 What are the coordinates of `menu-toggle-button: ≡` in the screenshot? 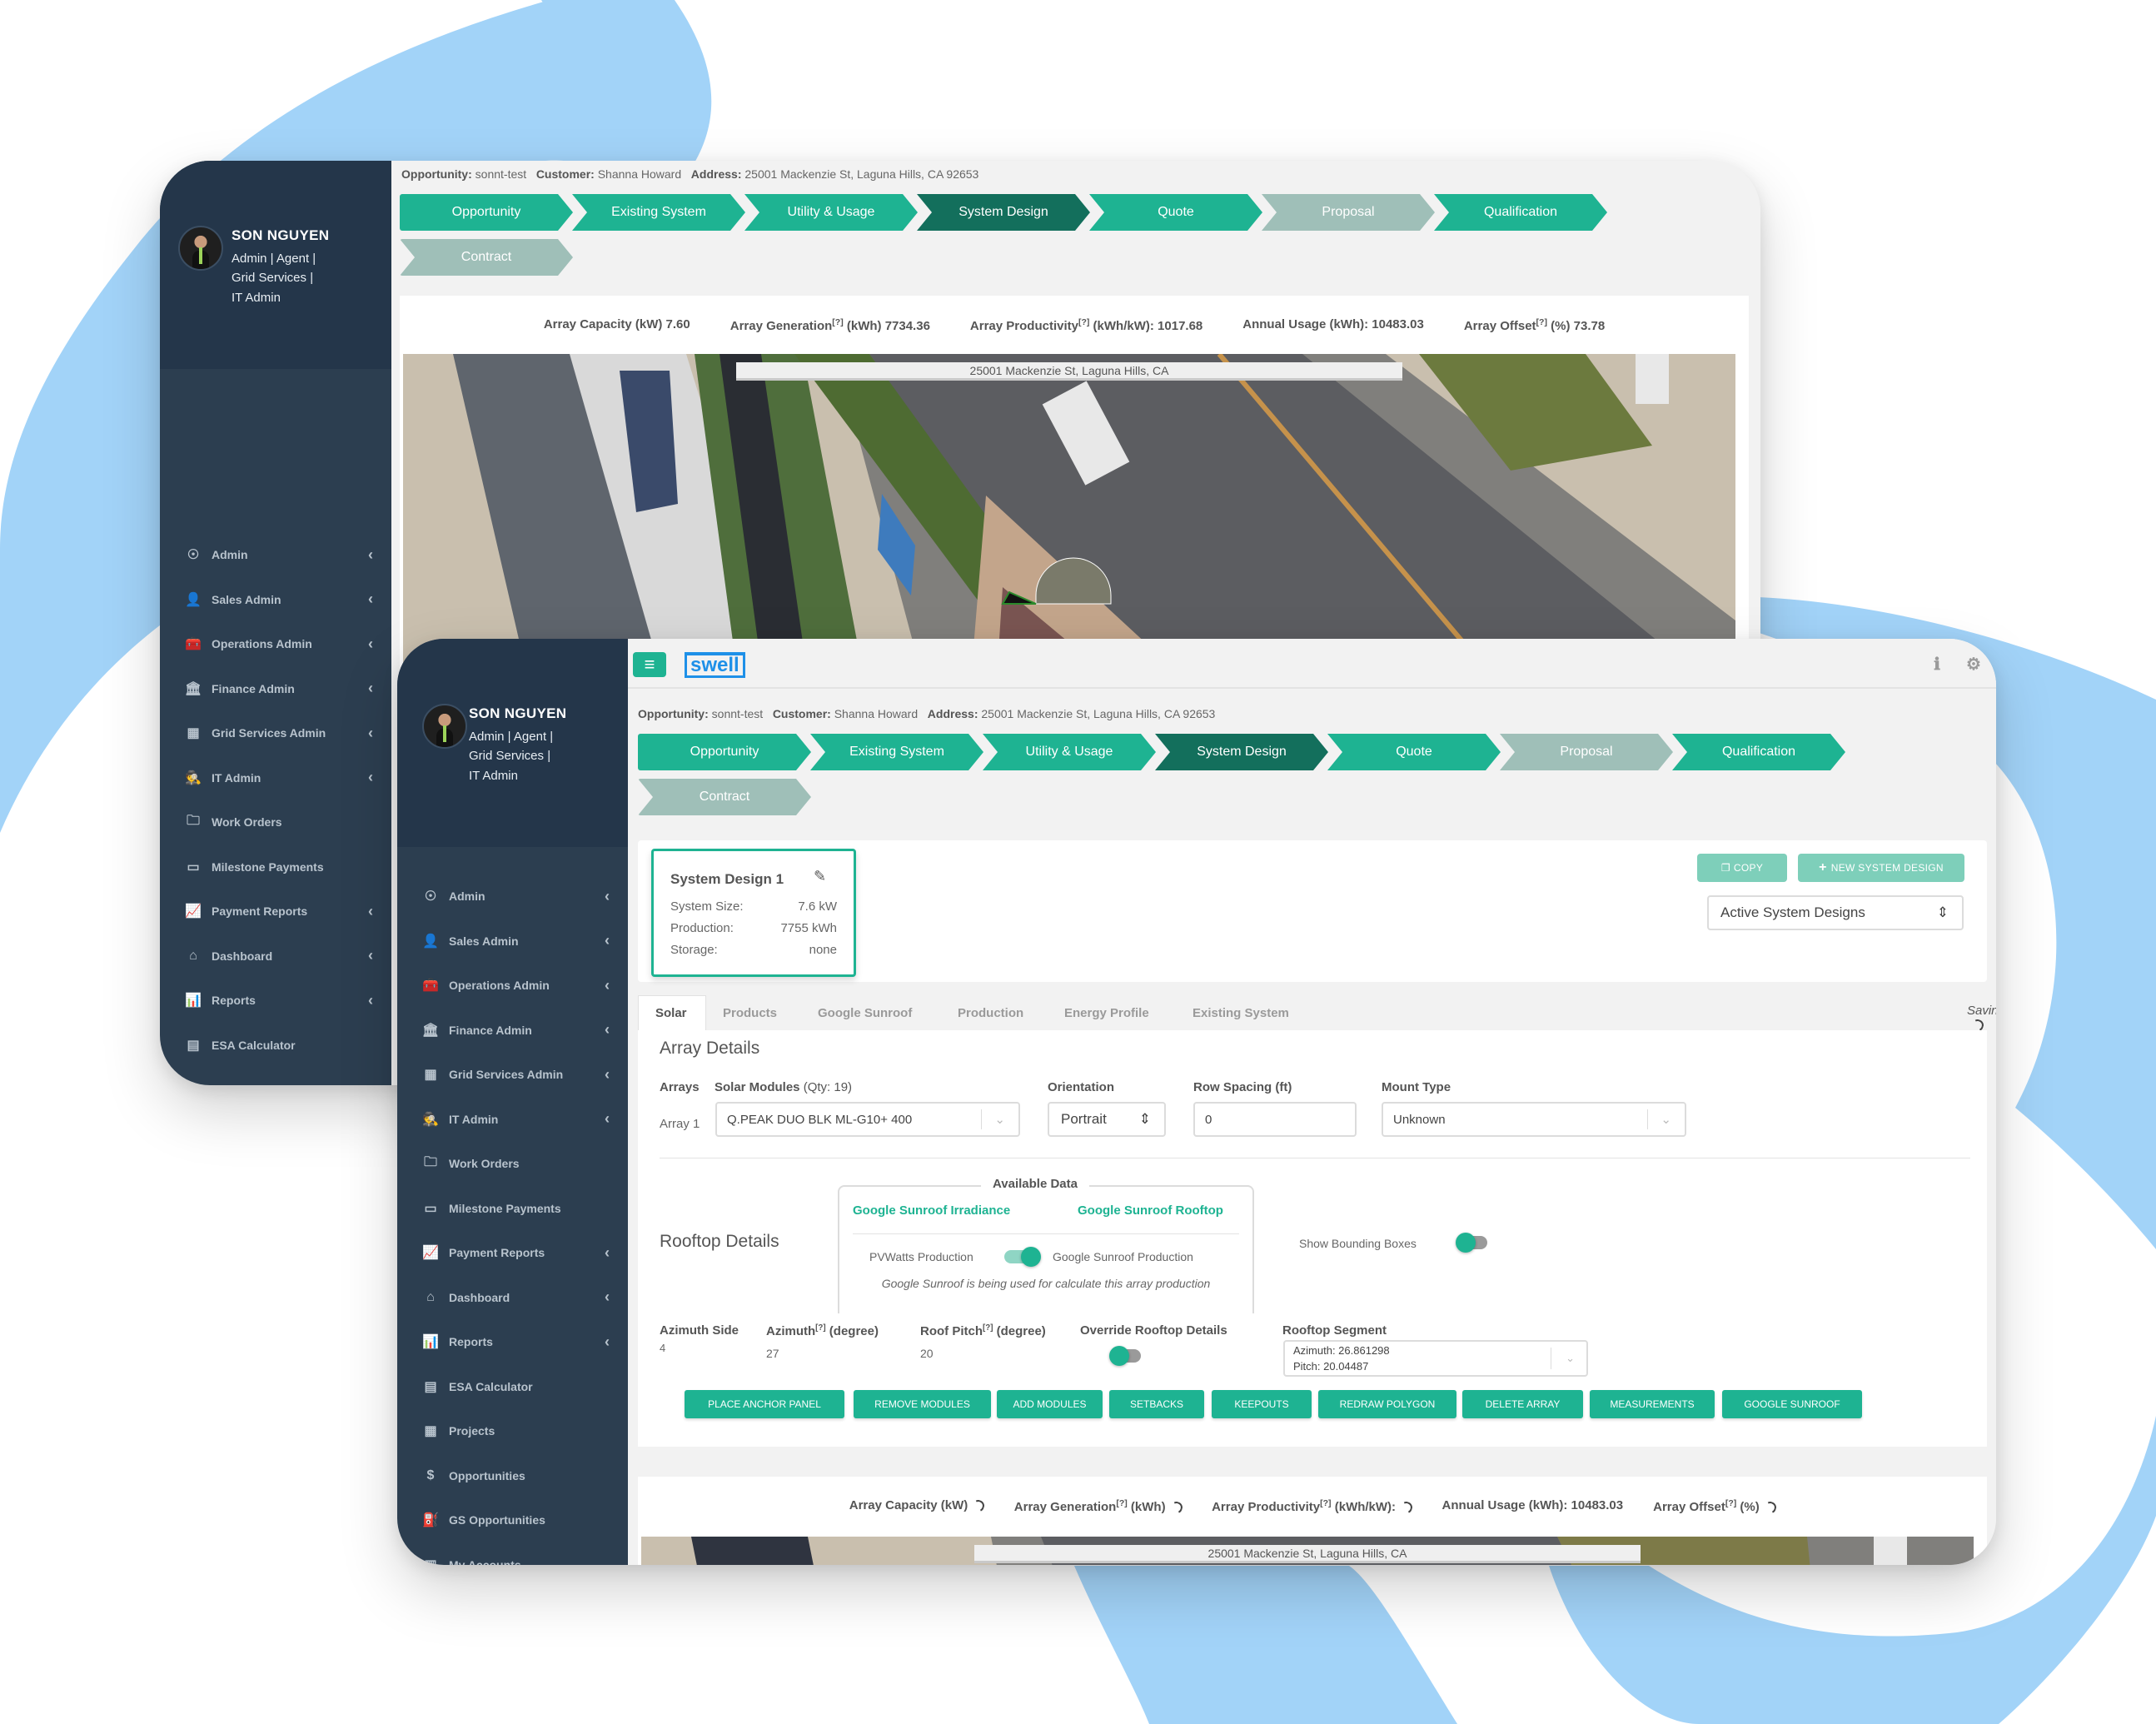 It's located at (649, 664).